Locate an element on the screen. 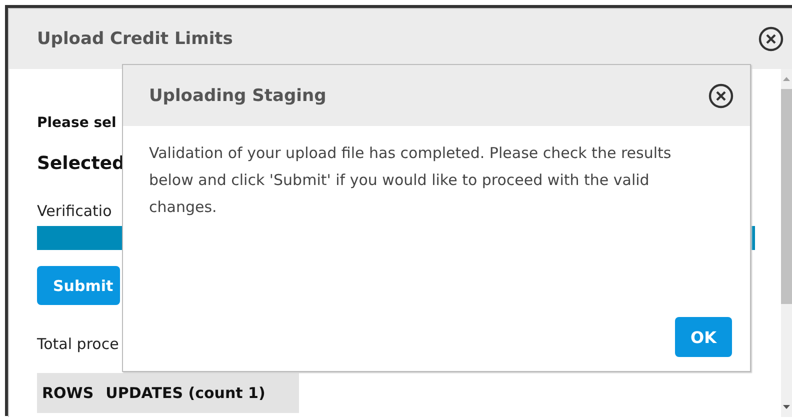  column-header: UPDATES (count 1) is located at coordinates (186, 393).